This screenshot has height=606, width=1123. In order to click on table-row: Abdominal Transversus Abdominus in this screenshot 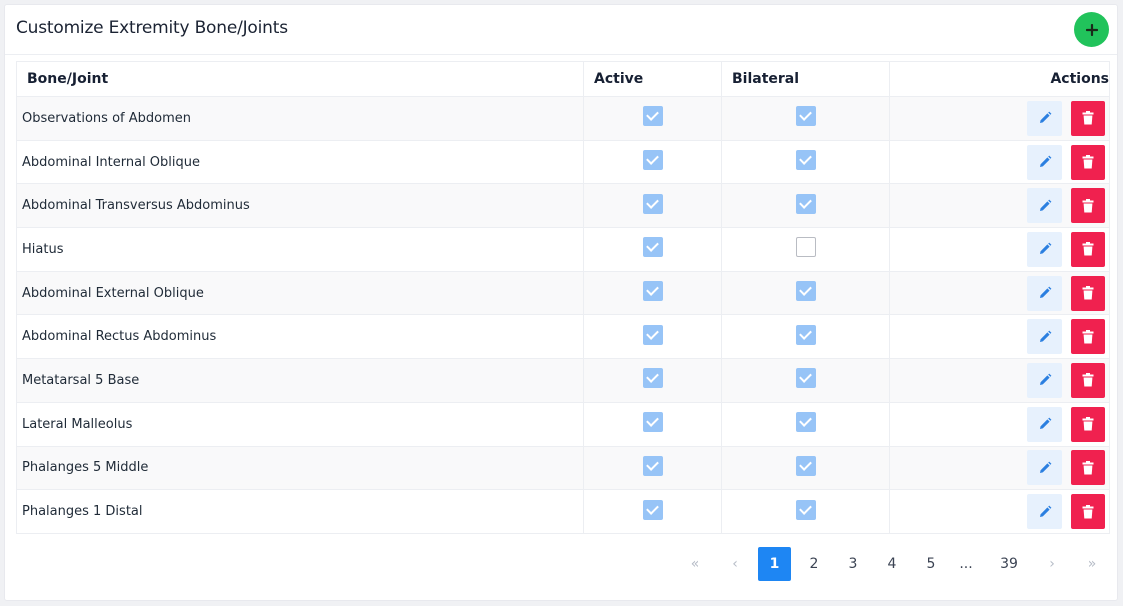, I will do `click(563, 206)`.